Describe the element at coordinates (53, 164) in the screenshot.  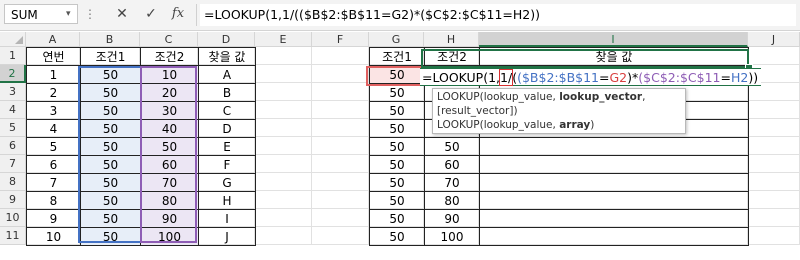
I see `left-table-cell: 6` at that location.